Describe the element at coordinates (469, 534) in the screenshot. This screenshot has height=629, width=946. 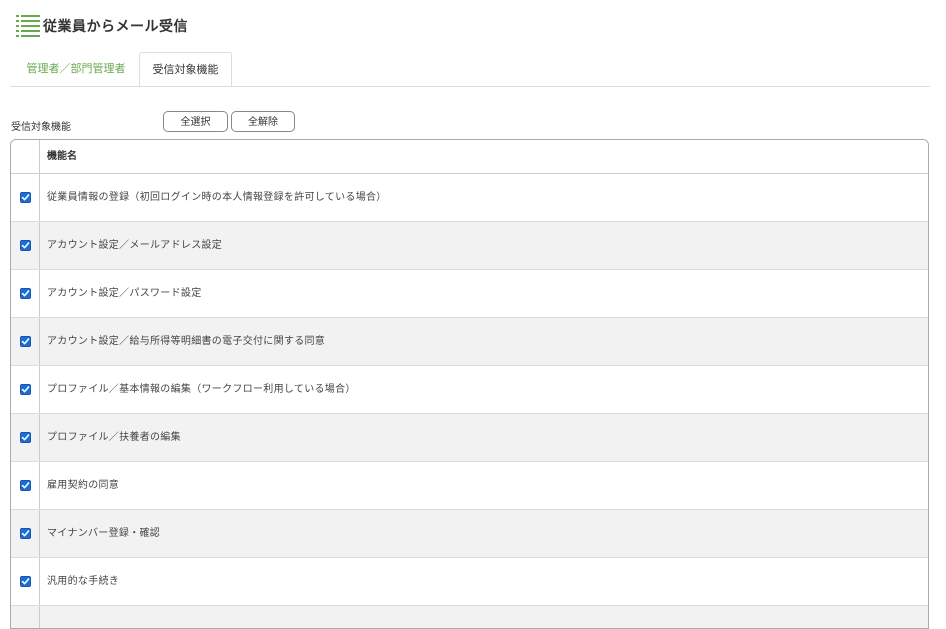
I see `table-row: マイナンバー登録・確認` at that location.